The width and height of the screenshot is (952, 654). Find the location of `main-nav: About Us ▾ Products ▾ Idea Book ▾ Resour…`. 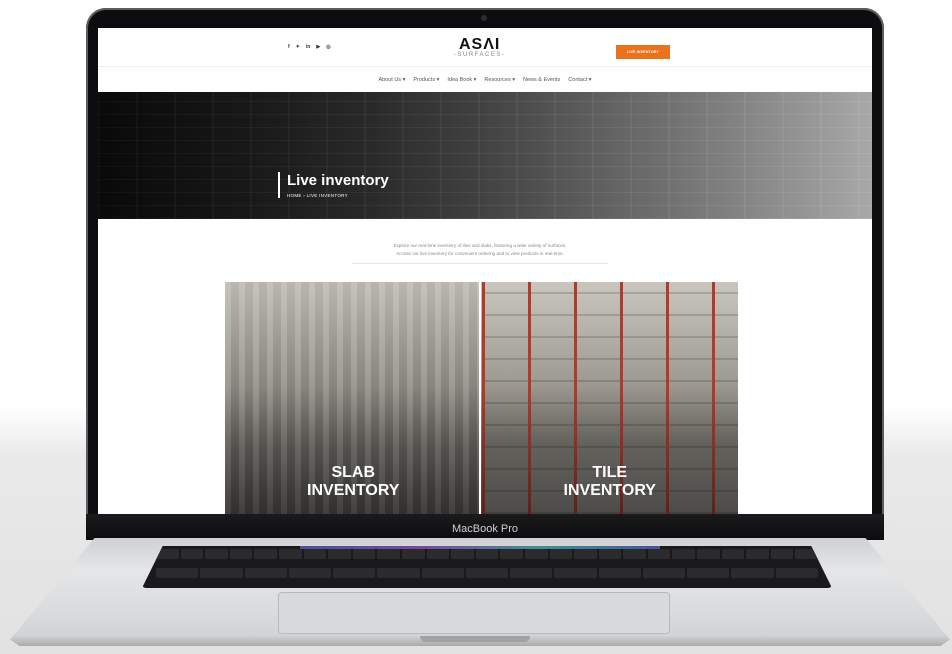

main-nav: About Us ▾ Products ▾ Idea Book ▾ Resour… is located at coordinates (485, 79).